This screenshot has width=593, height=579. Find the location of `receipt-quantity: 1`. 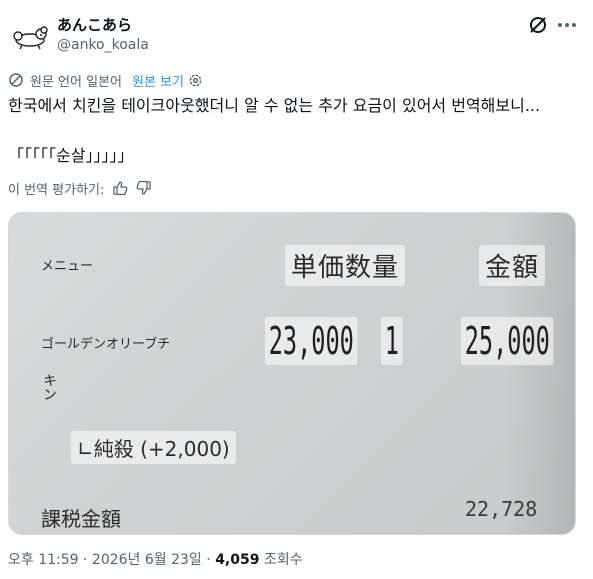

receipt-quantity: 1 is located at coordinates (392, 341).